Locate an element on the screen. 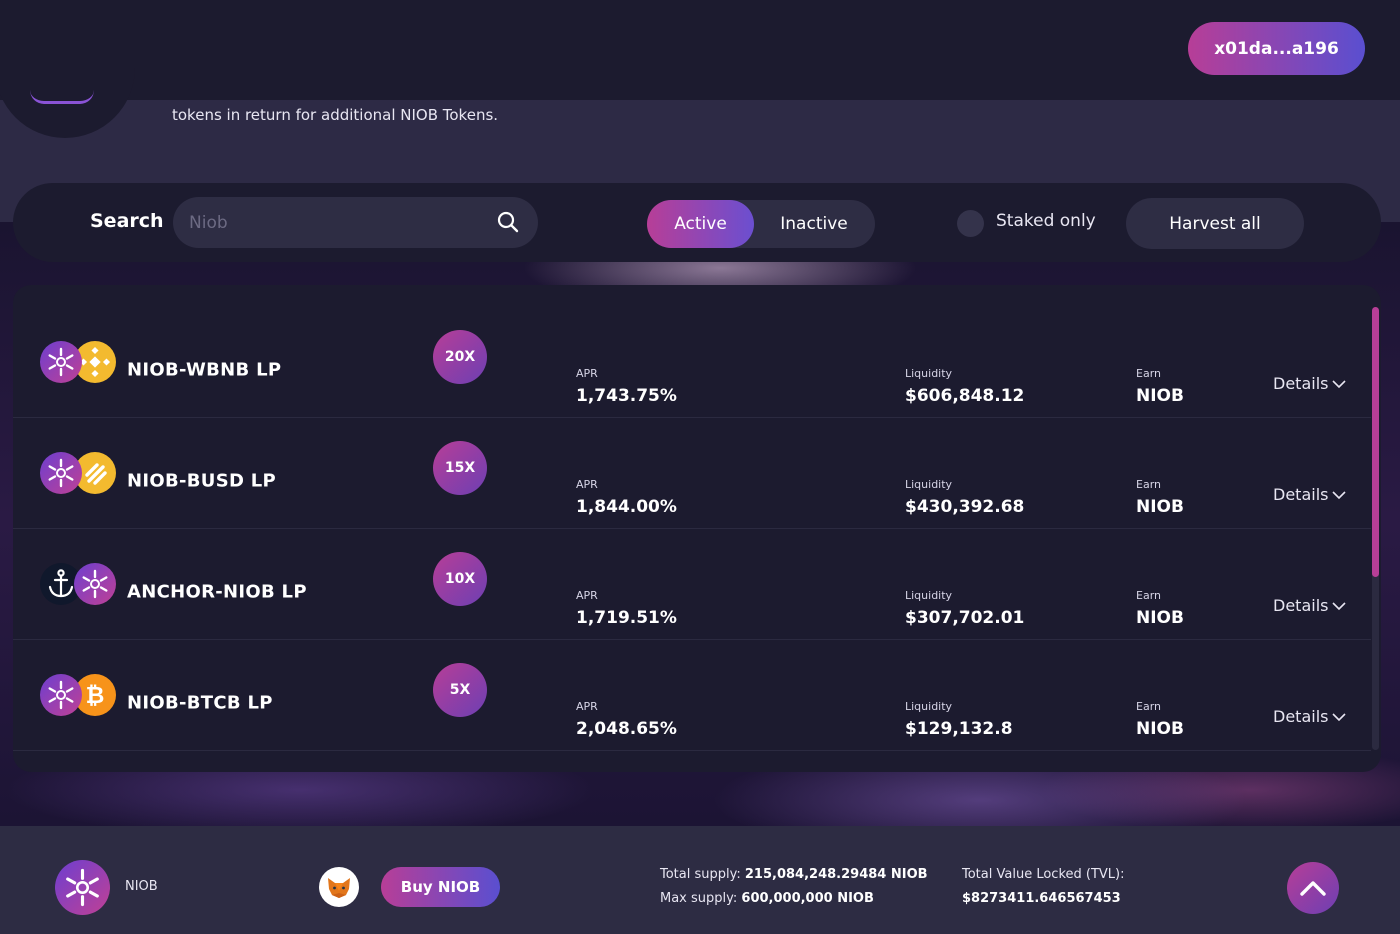 Image resolution: width=1400 pixels, height=934 pixels. search-icon is located at coordinates (508, 222).